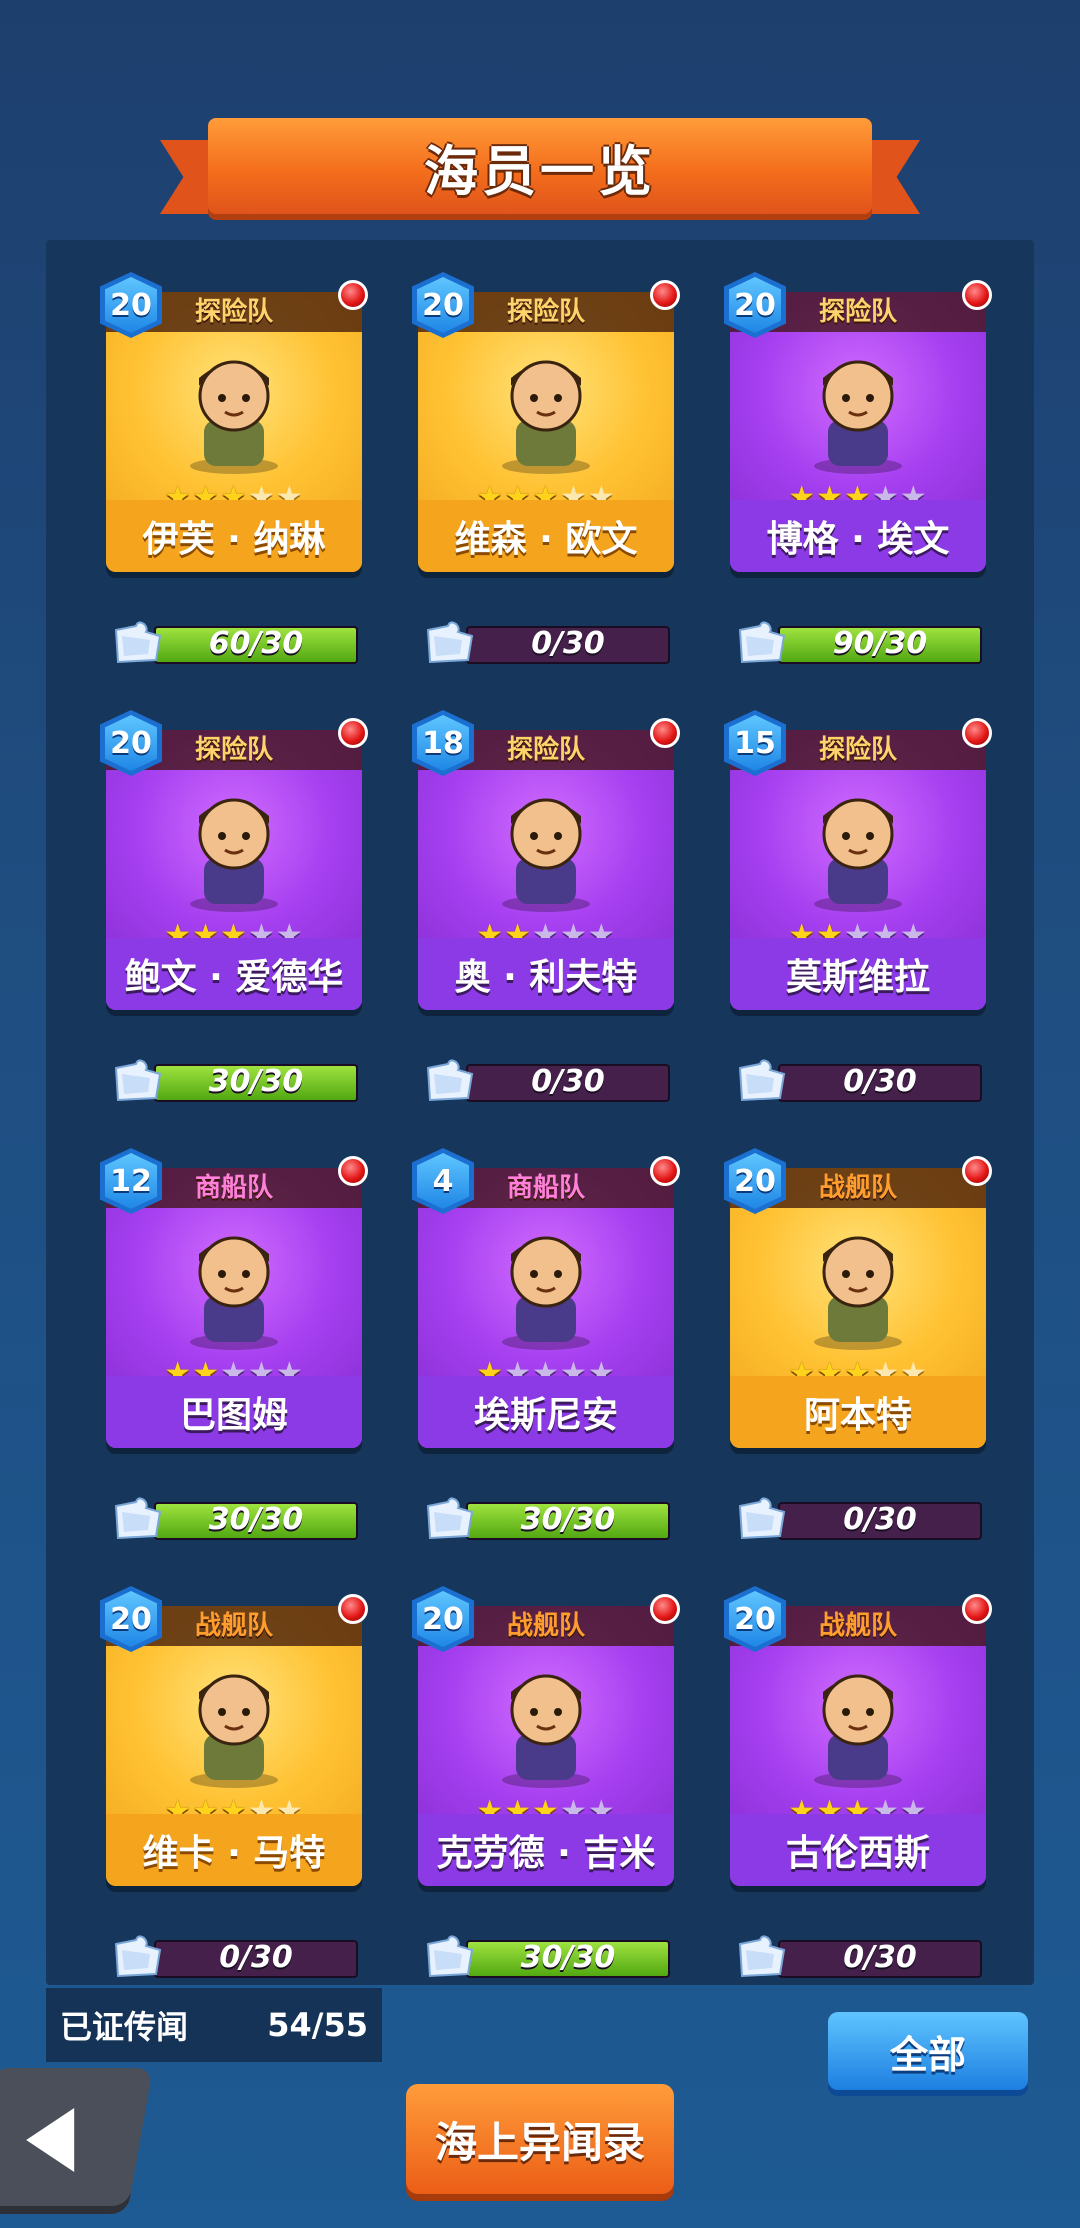  I want to click on crew-card: 探险队 ★★★★★ 维森 · 欧文 20 0/30, so click(524, 452).